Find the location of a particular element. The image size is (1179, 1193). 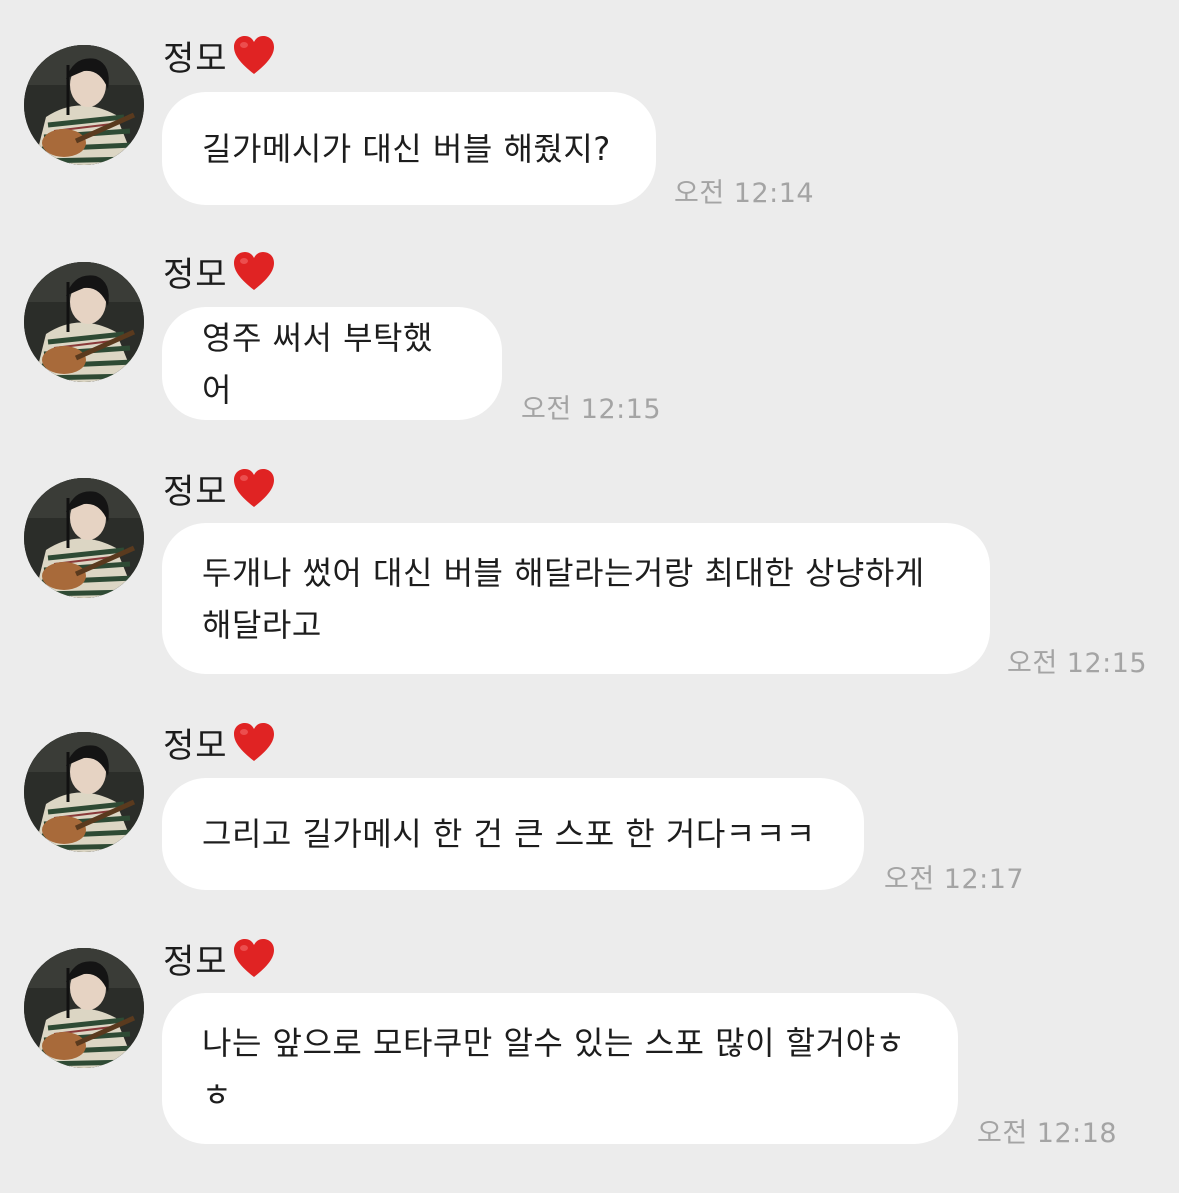

message-bubble: 영주 써서 부탁했어 is located at coordinates (332, 363).